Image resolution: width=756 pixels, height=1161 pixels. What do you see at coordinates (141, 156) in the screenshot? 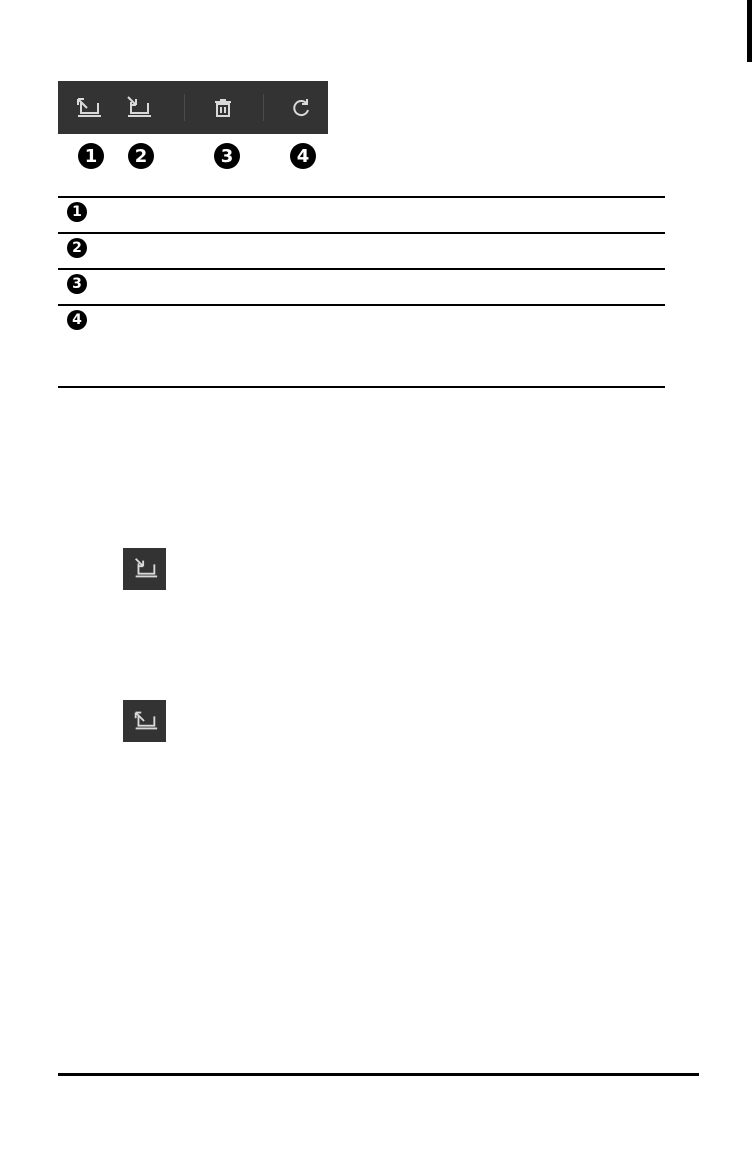
I see `callout-2: 2` at bounding box center [141, 156].